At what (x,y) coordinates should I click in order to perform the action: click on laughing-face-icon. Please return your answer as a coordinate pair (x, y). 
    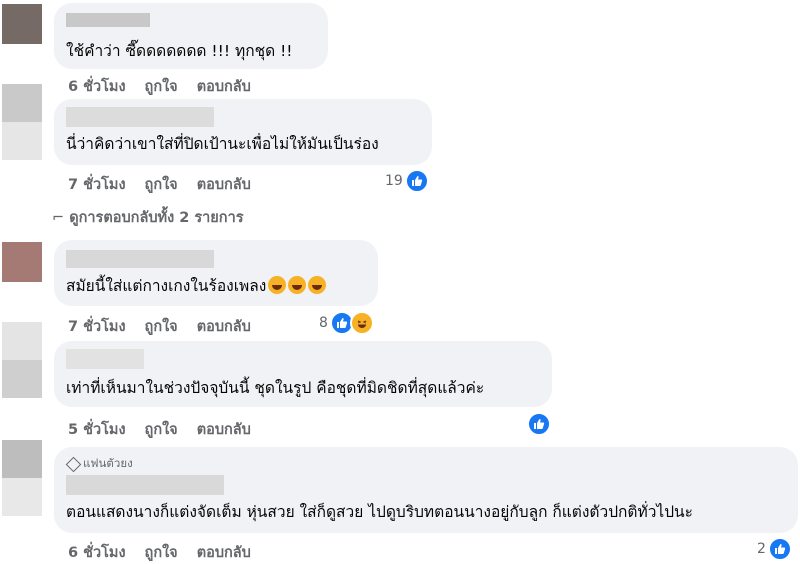
    Looking at the image, I should click on (361, 323).